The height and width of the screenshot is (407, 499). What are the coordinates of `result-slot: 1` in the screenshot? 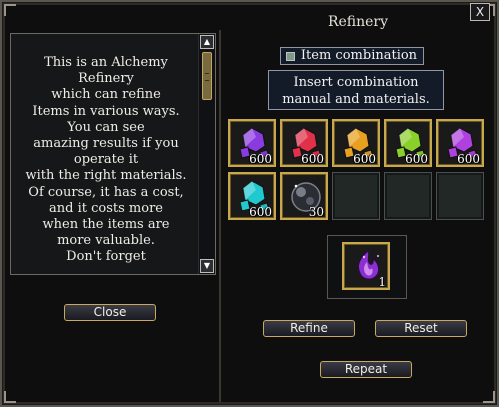 It's located at (366, 266).